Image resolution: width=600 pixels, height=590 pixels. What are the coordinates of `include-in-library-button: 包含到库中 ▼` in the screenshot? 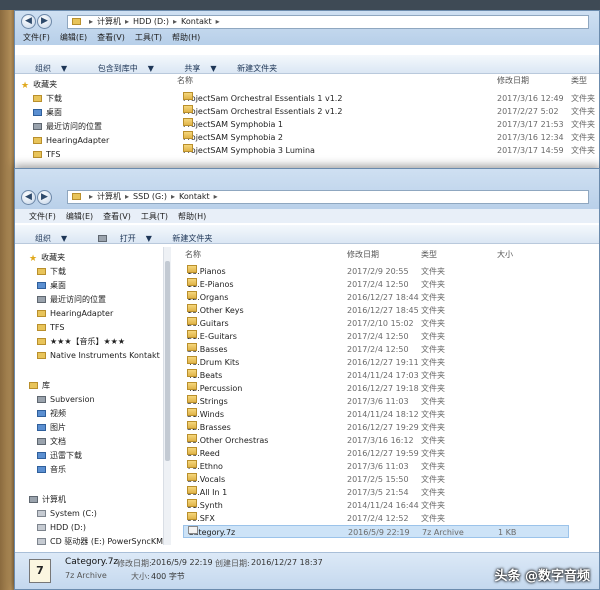 It's located at (121, 66).